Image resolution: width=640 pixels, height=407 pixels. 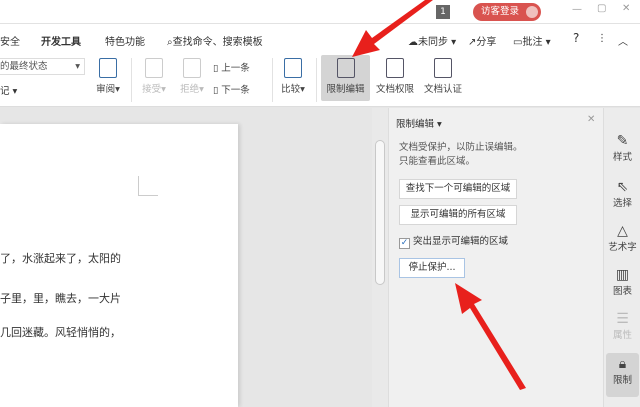 What do you see at coordinates (392, 28) in the screenshot?
I see `arrow-to-restrict-edit` at bounding box center [392, 28].